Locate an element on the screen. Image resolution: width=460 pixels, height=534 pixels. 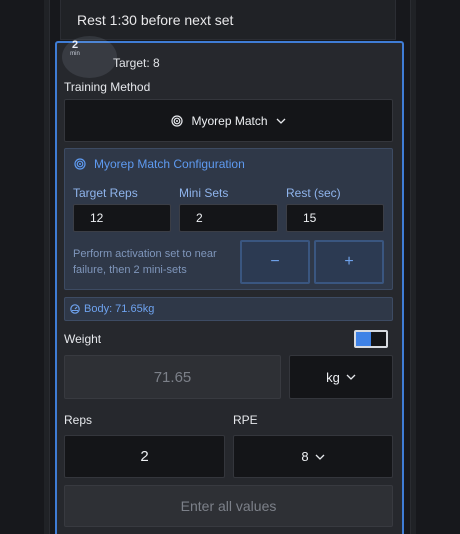
training-method-label: Training Method is located at coordinates (107, 87).